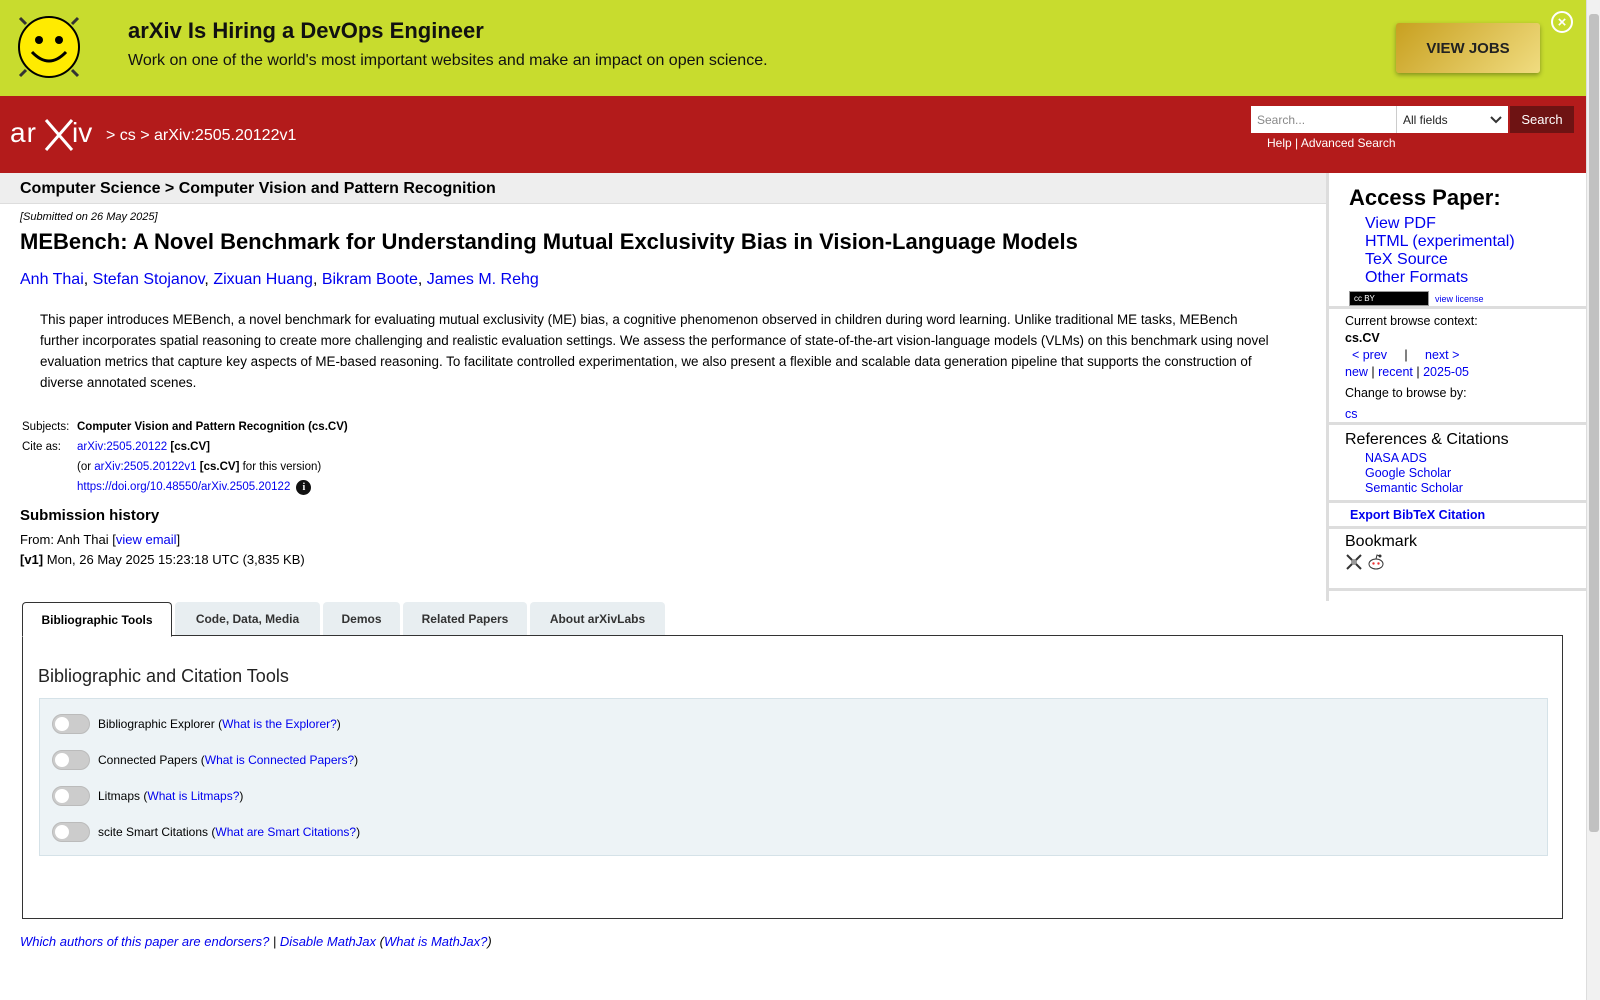 The image size is (1600, 1000). Describe the element at coordinates (483, 279) in the screenshot. I see `author-link: James M. Rehg` at that location.